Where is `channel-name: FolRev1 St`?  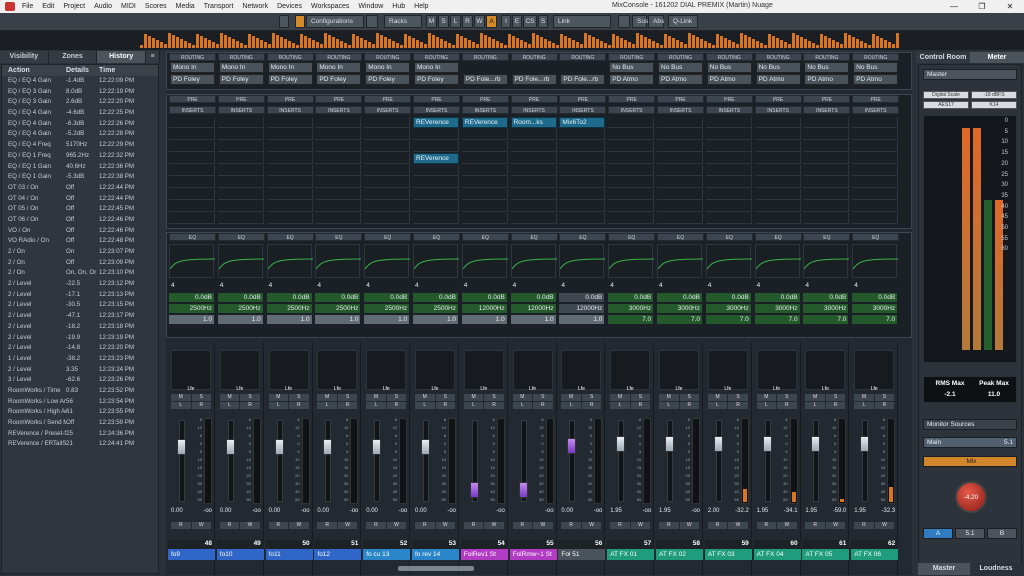
channel-name: FolRev1 St is located at coordinates (484, 554).